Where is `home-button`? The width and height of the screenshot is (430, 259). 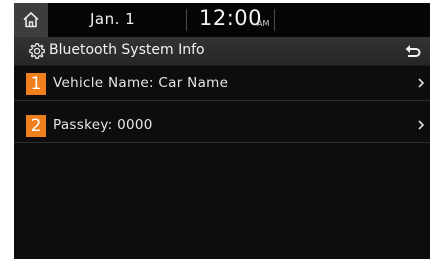
home-button is located at coordinates (31, 20).